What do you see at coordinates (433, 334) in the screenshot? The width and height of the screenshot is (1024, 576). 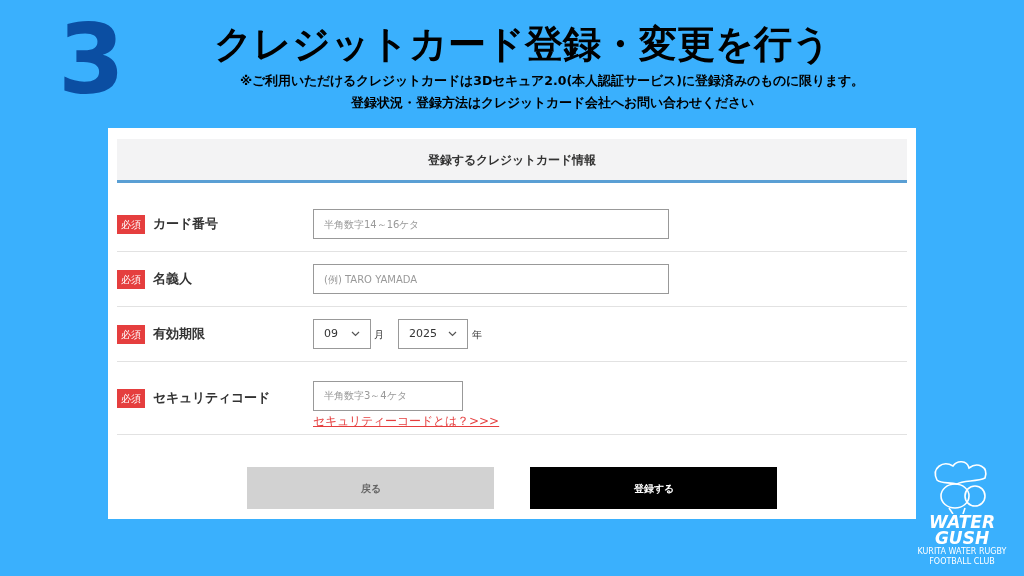 I see `year-select: 2025` at bounding box center [433, 334].